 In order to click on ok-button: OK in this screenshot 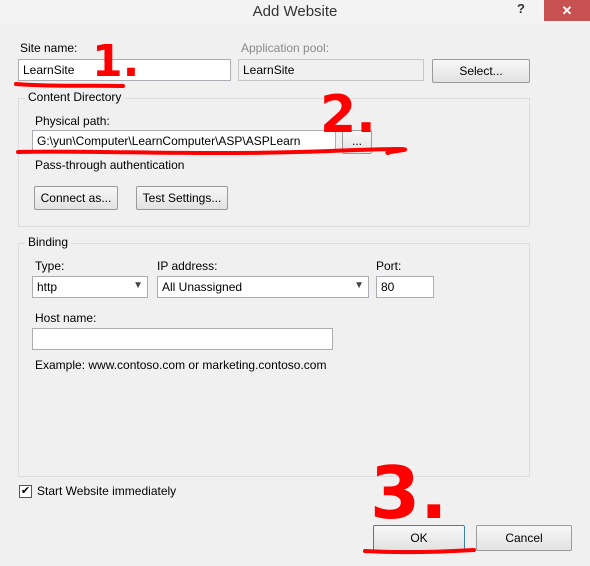, I will do `click(419, 538)`.